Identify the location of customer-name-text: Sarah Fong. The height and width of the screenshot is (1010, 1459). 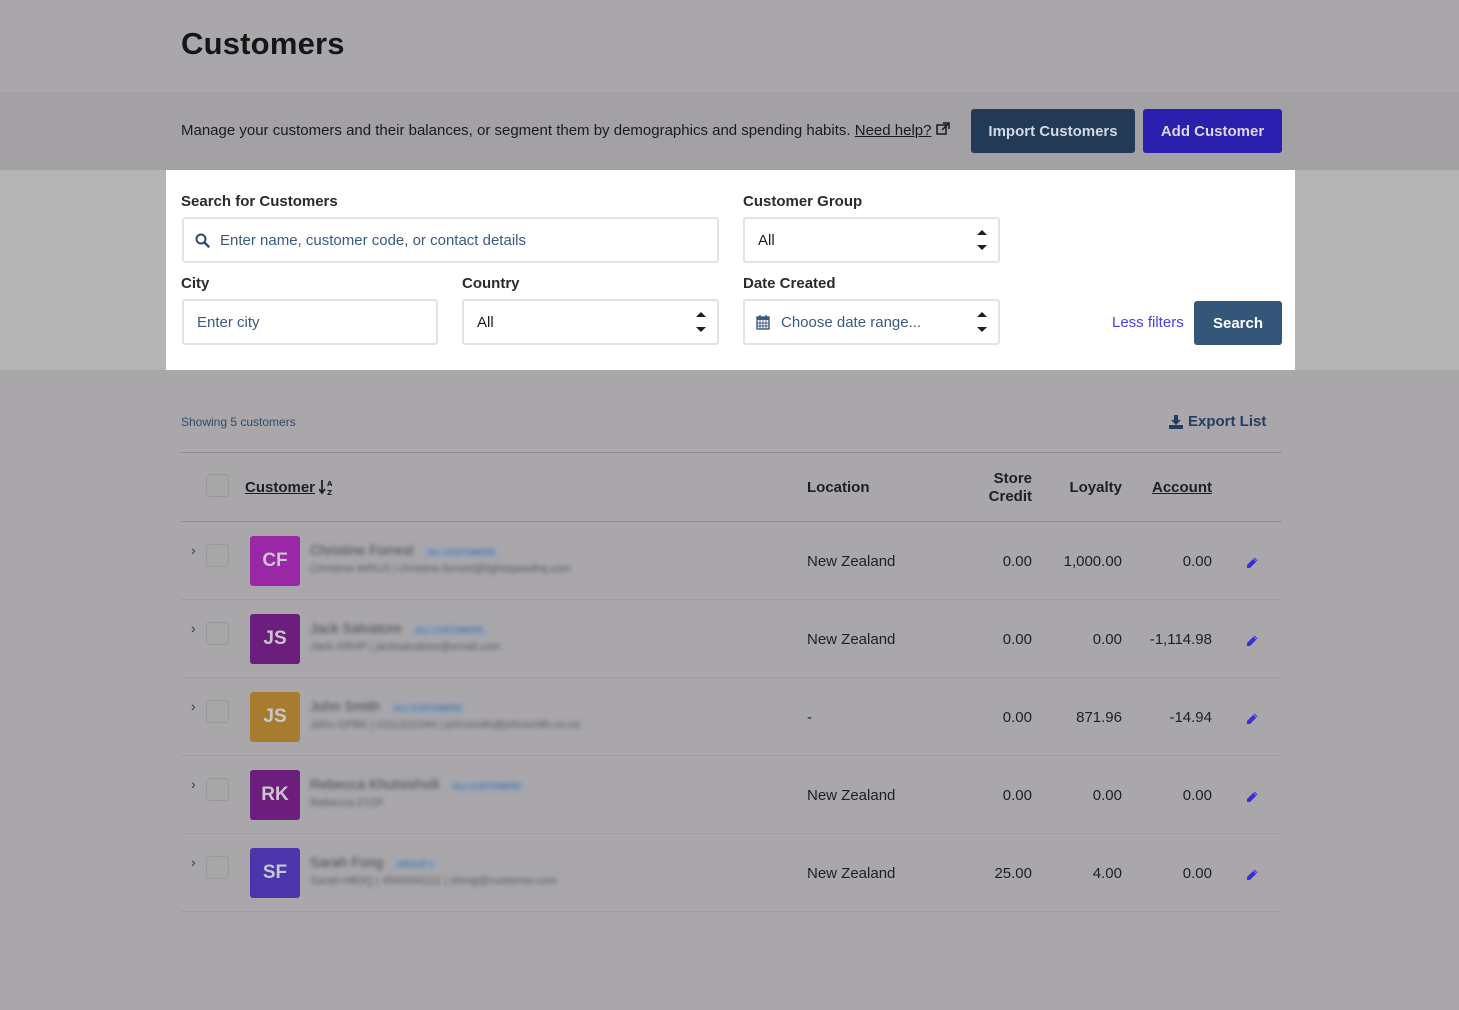
(347, 862).